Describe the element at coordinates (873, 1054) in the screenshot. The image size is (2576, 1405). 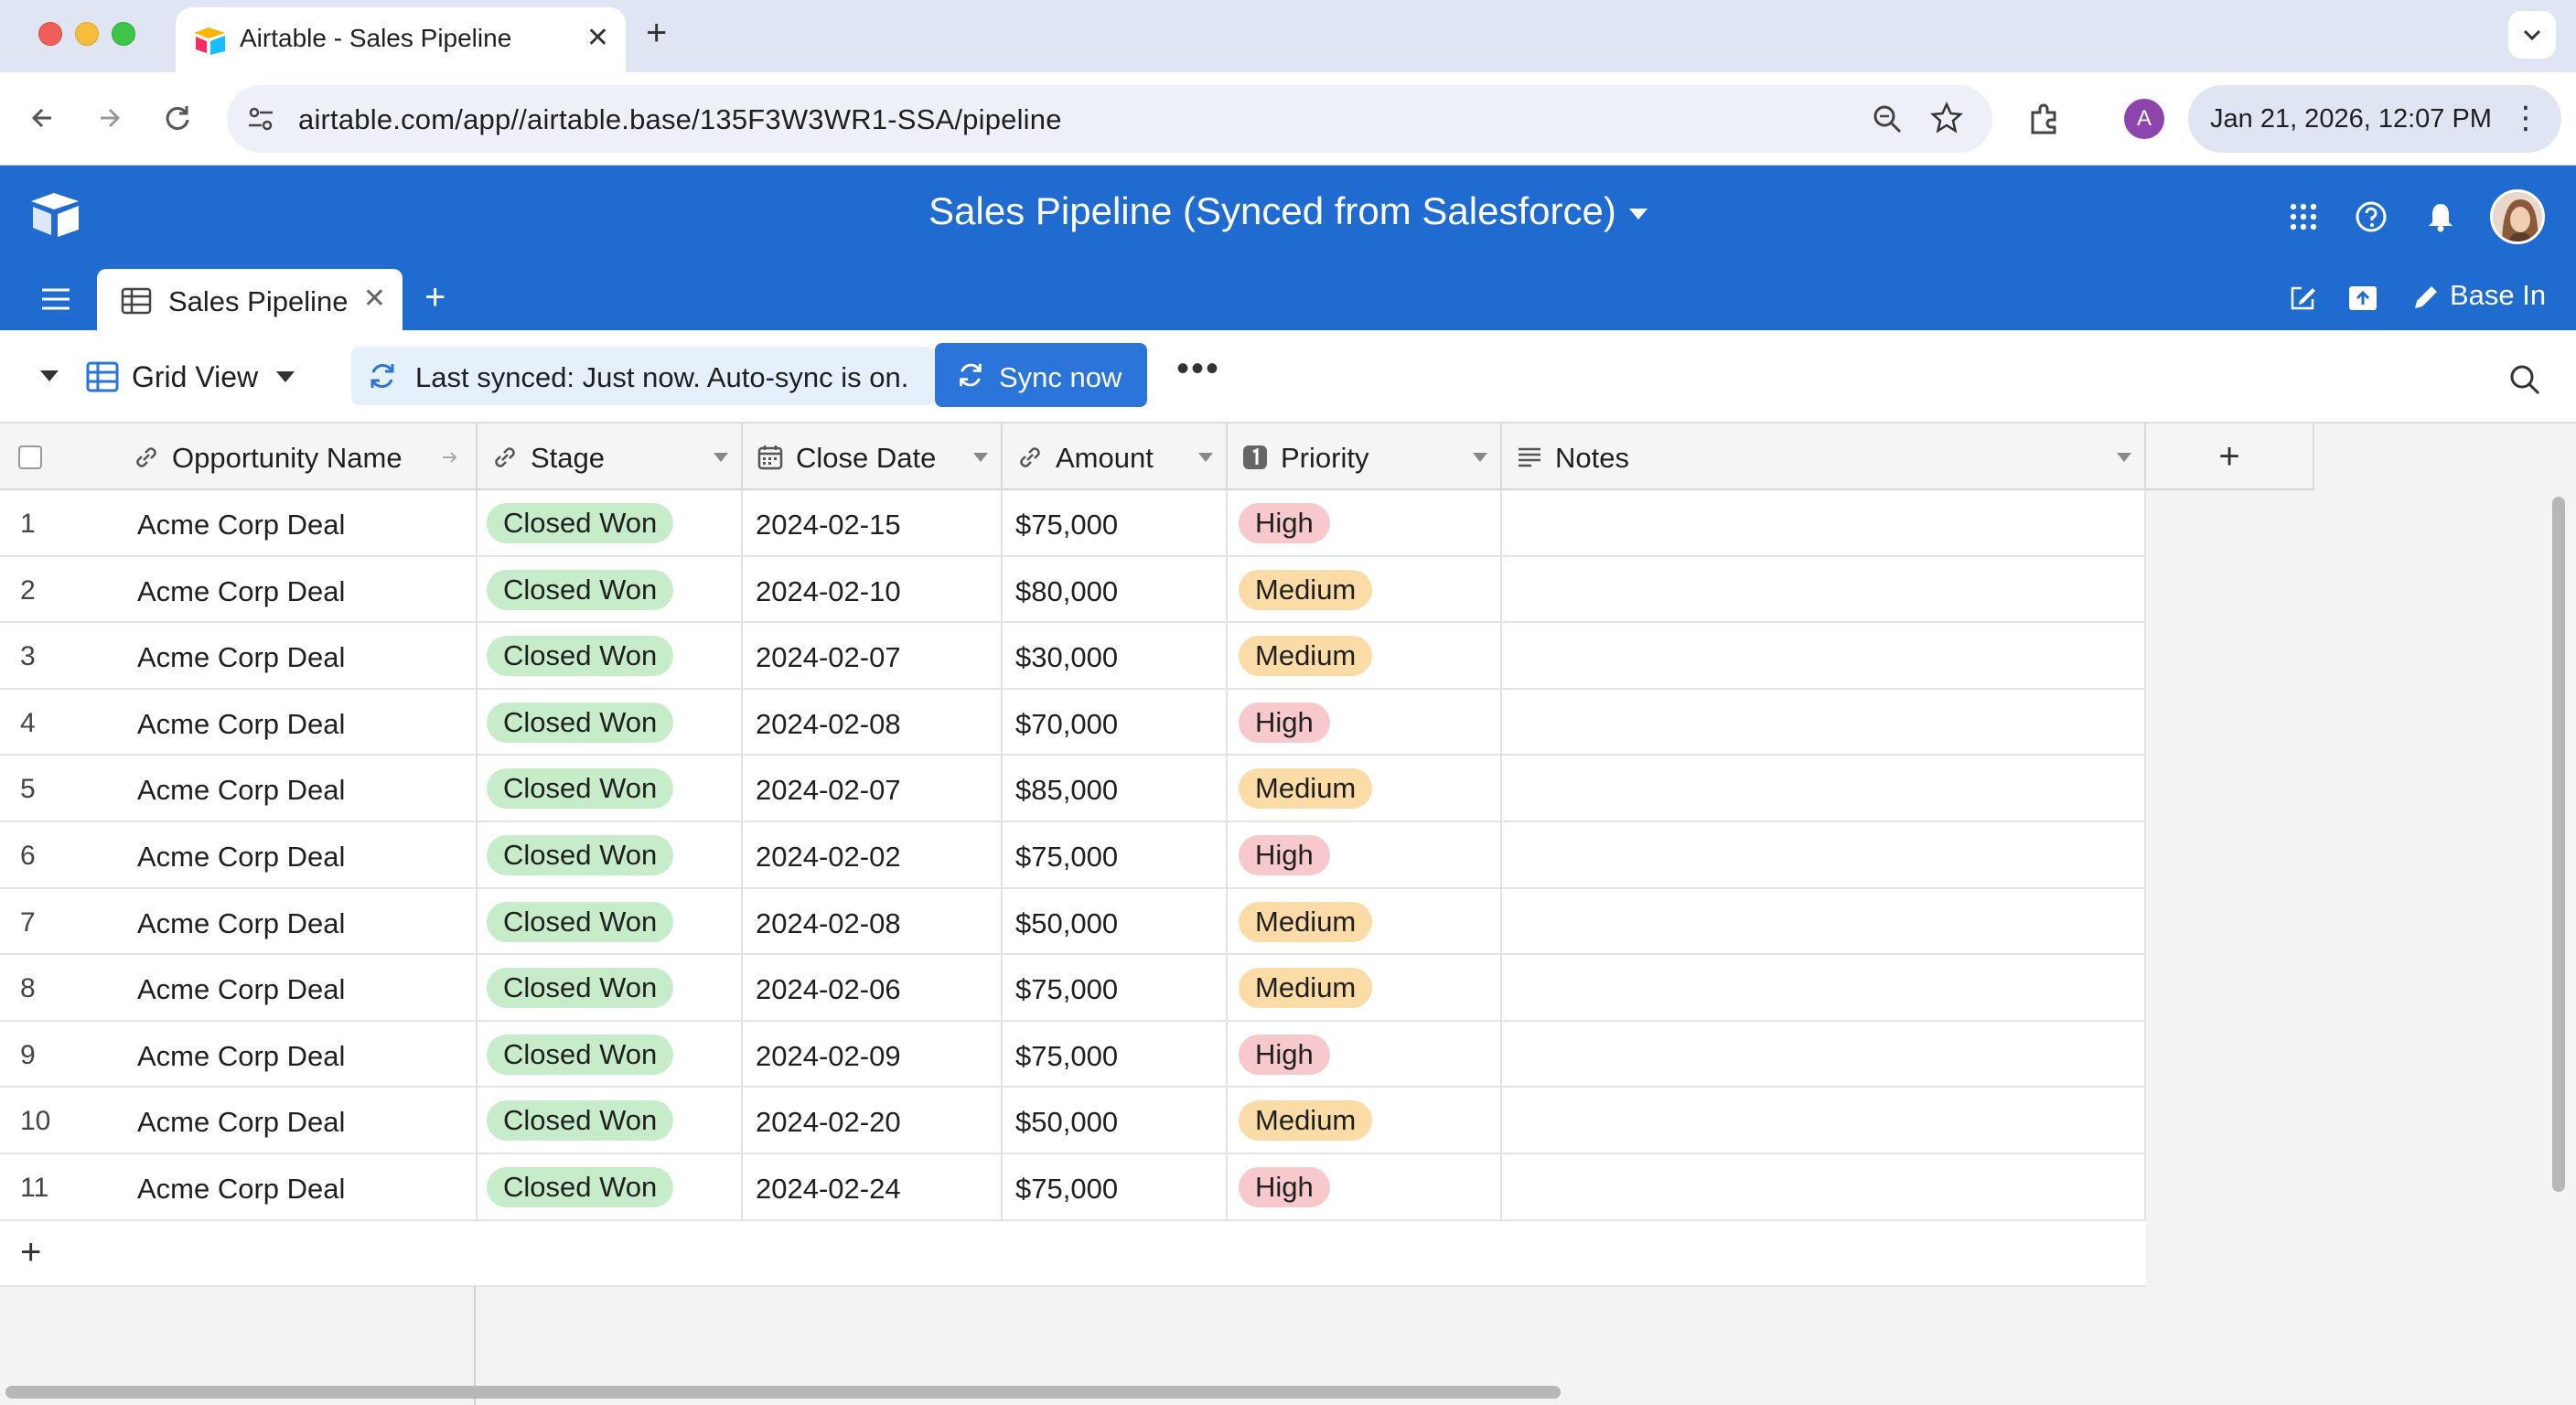
I see `close-date-cell: 2024-02-09` at that location.